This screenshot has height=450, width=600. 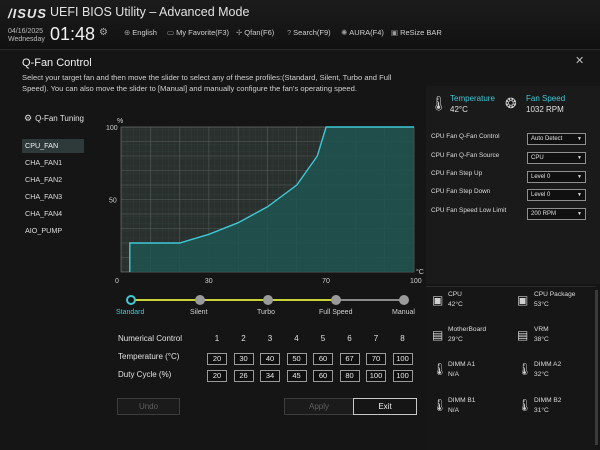 What do you see at coordinates (217, 338) in the screenshot?
I see `control-point-number: 1` at bounding box center [217, 338].